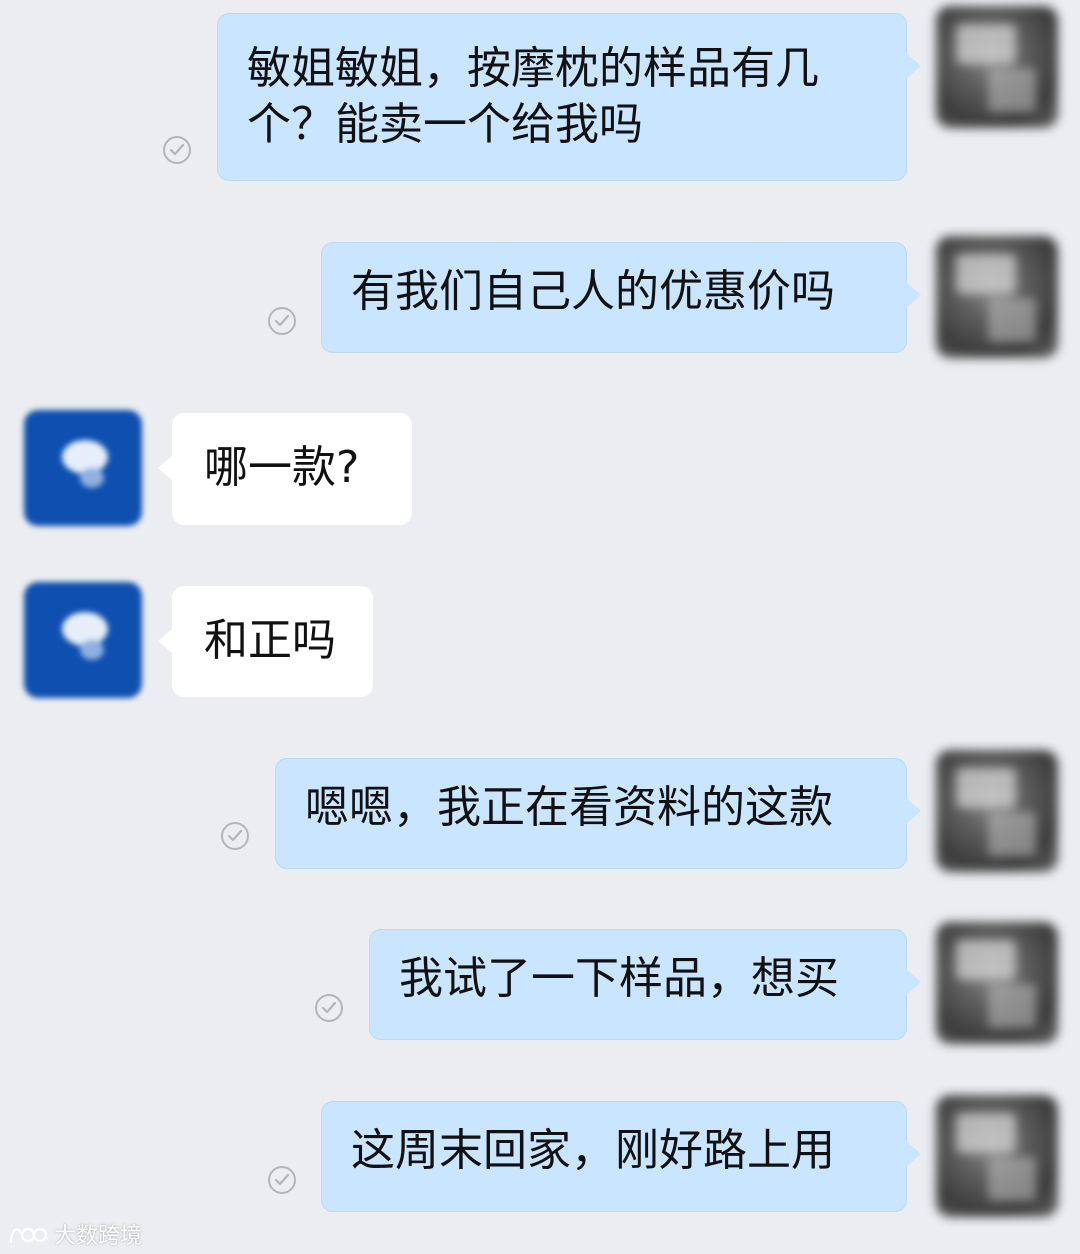  Describe the element at coordinates (282, 1180) in the screenshot. I see `check-circle-icon` at that location.